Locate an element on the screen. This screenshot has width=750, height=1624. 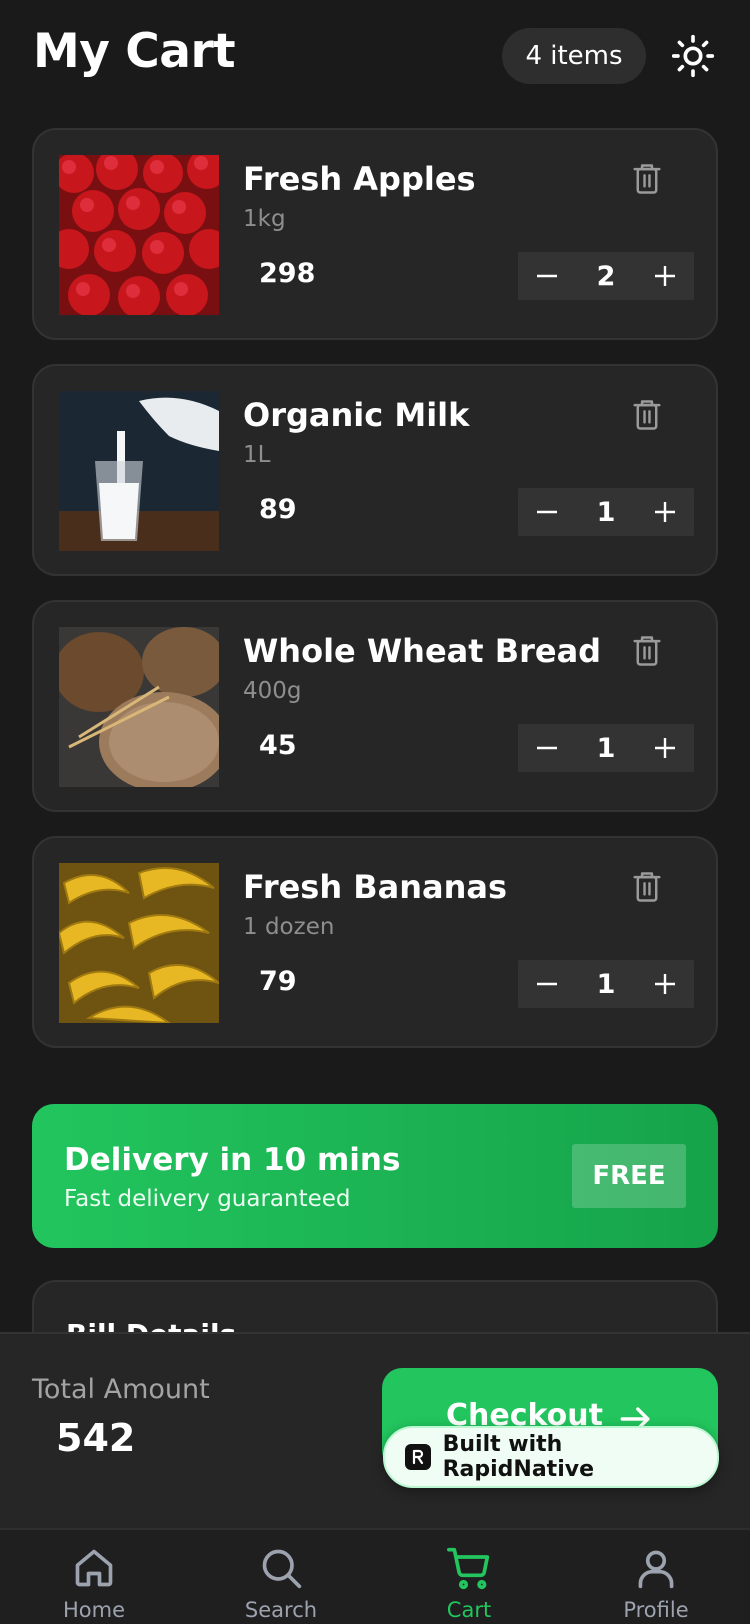
item-name: Whole Wheat Bread is located at coordinates (422, 651).